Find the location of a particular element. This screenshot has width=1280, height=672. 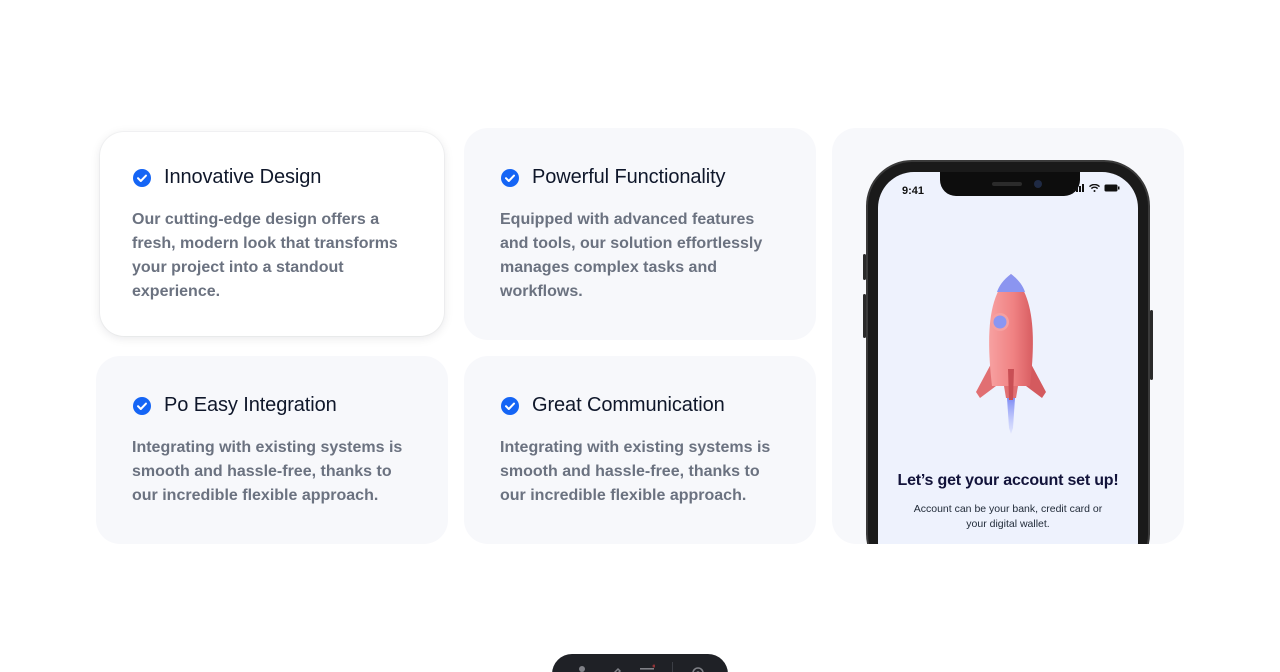

phone-volume-button is located at coordinates (864, 316).